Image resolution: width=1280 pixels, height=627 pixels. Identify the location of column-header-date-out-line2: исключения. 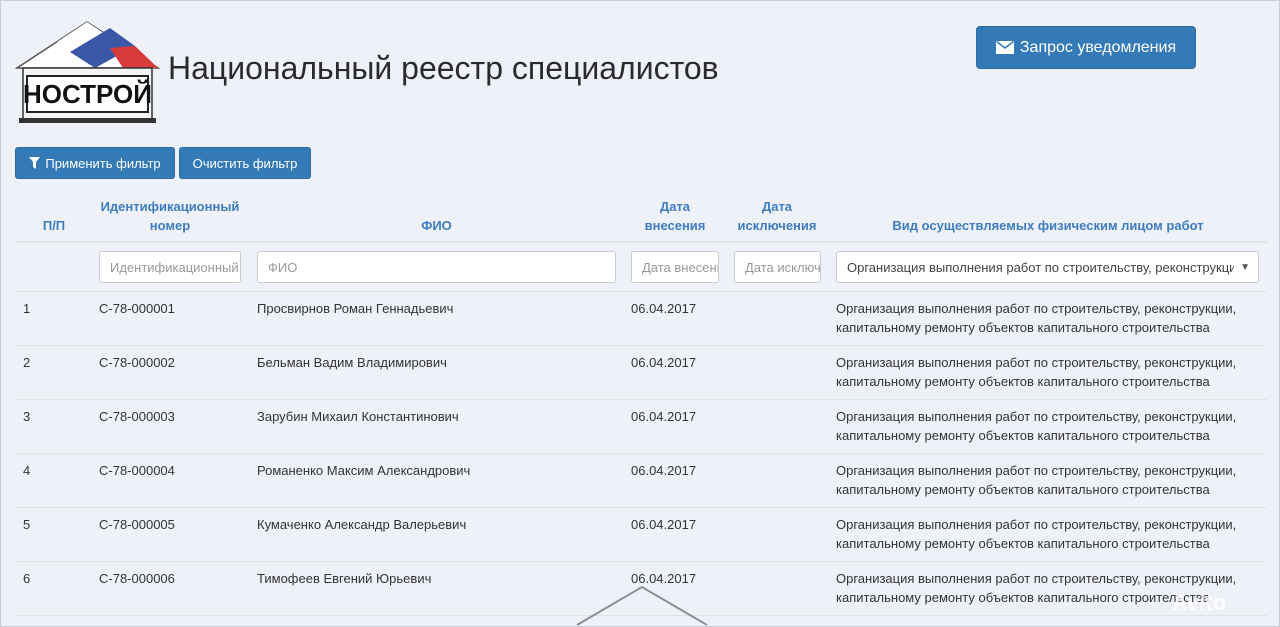
(777, 225).